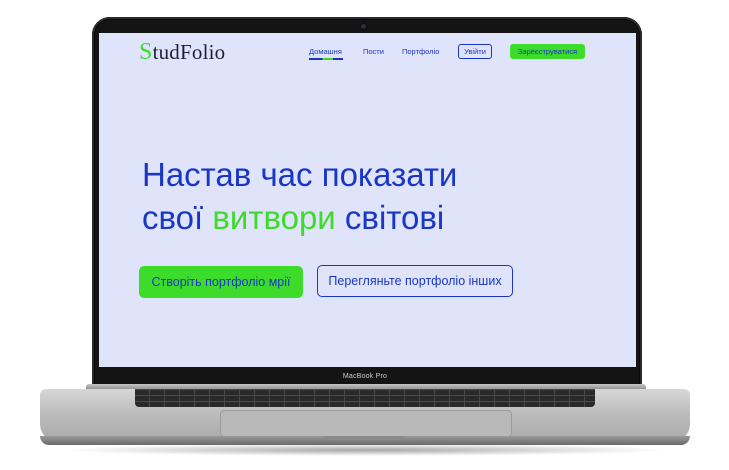 This screenshot has height=470, width=729. I want to click on active-nav-underline, so click(326, 59).